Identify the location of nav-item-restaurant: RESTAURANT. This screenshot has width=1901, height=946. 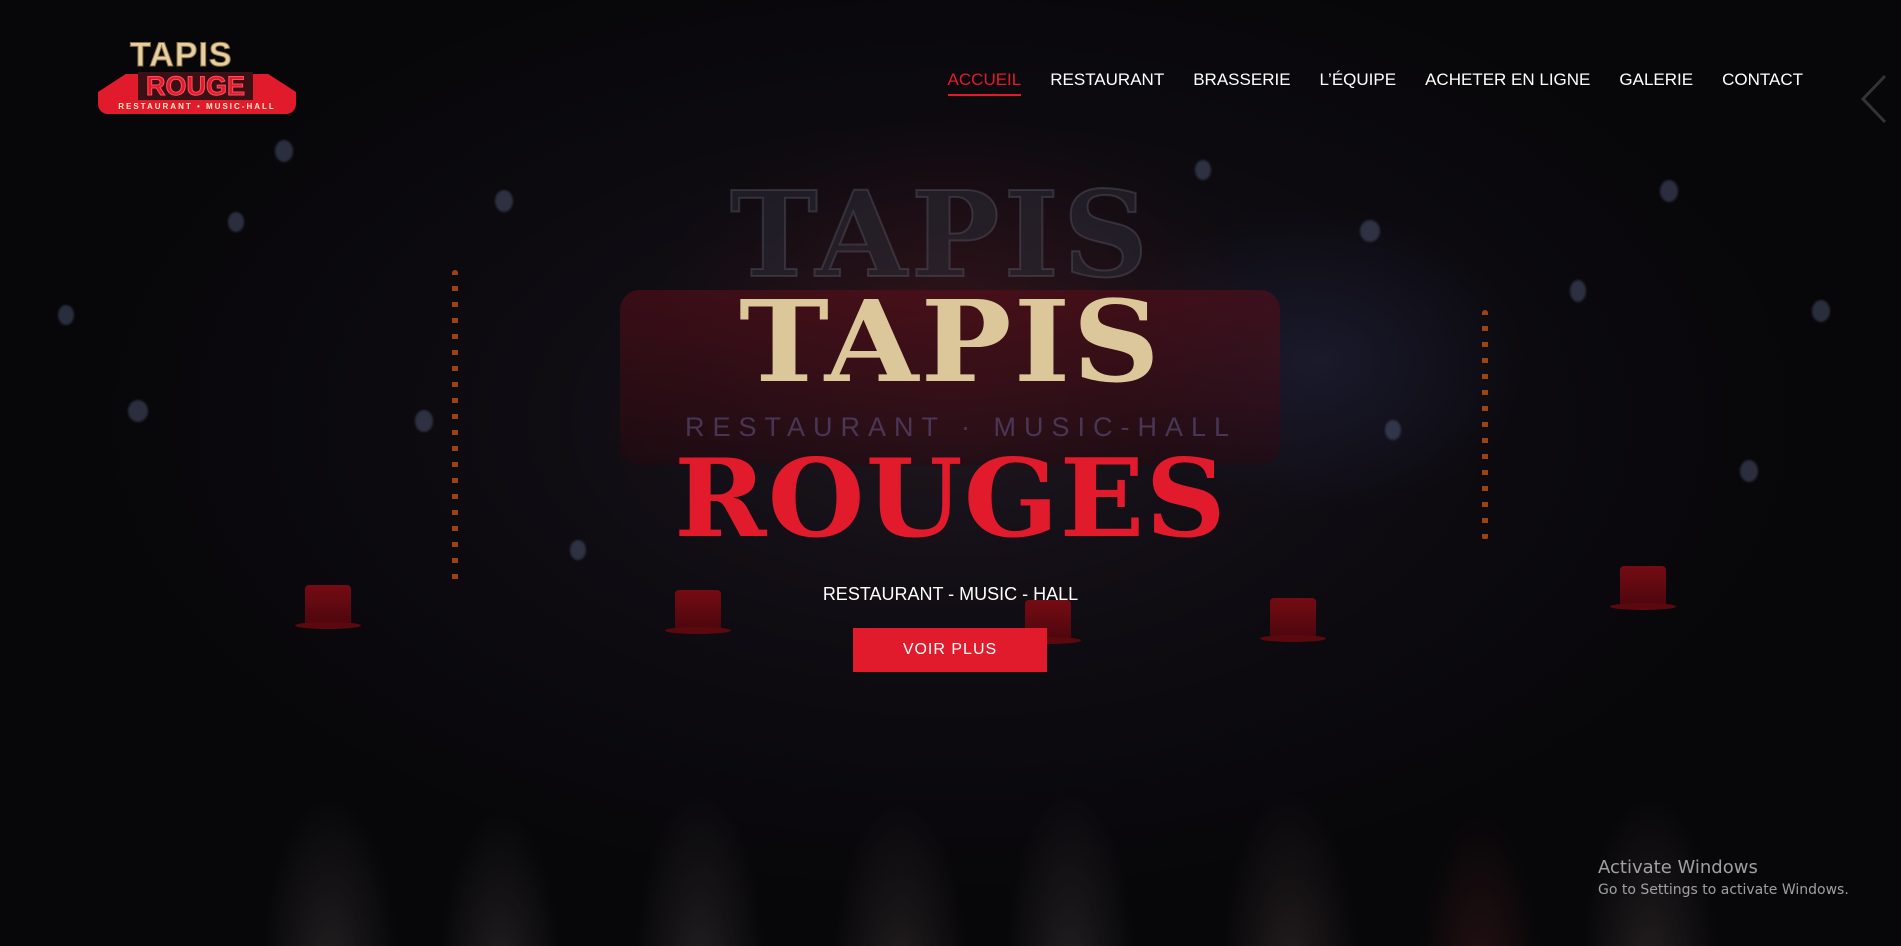
(1107, 82).